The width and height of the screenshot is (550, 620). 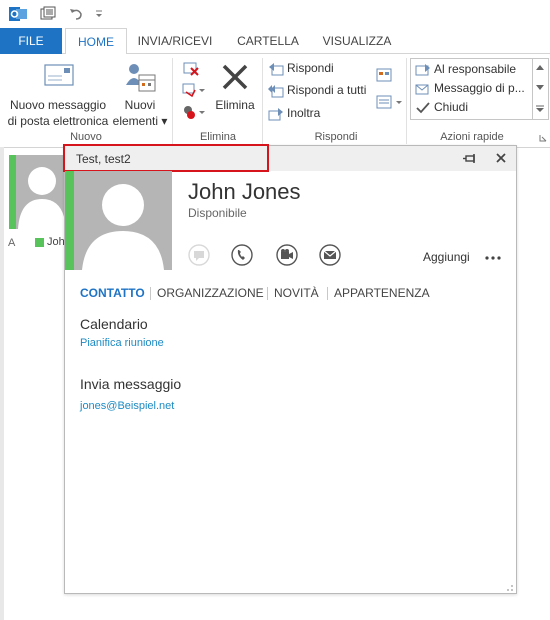 I want to click on reply-all-button: Rispondi a tutti, so click(x=317, y=90).